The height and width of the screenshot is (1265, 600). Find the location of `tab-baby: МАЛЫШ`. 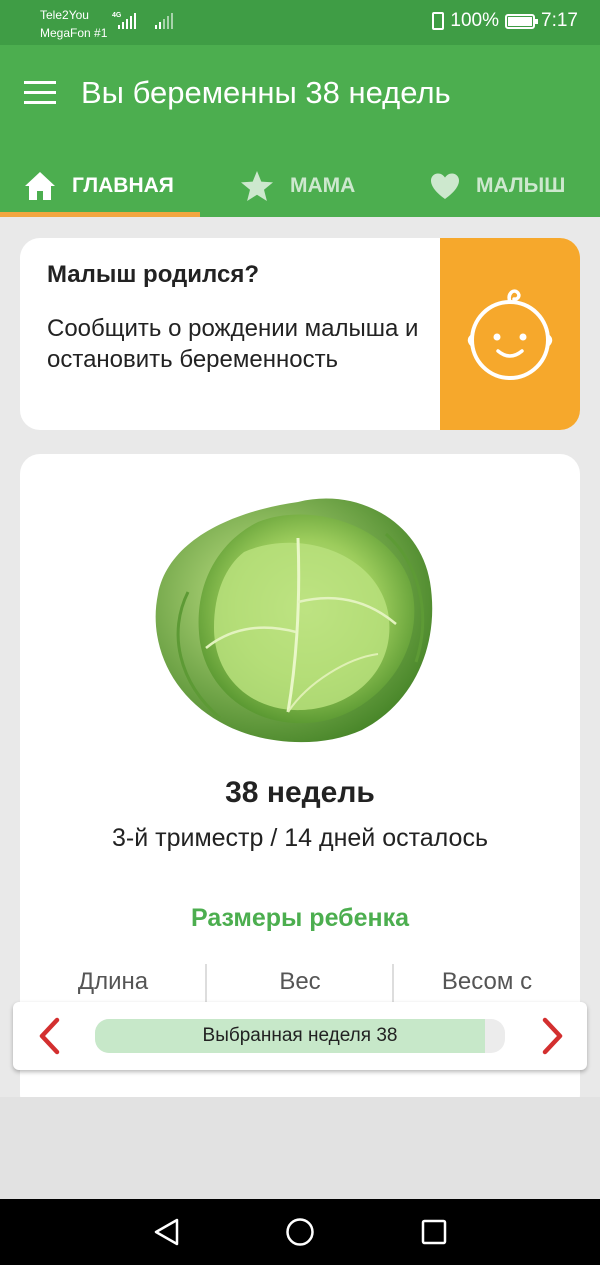

tab-baby: МАЛЫШ is located at coordinates (497, 186).